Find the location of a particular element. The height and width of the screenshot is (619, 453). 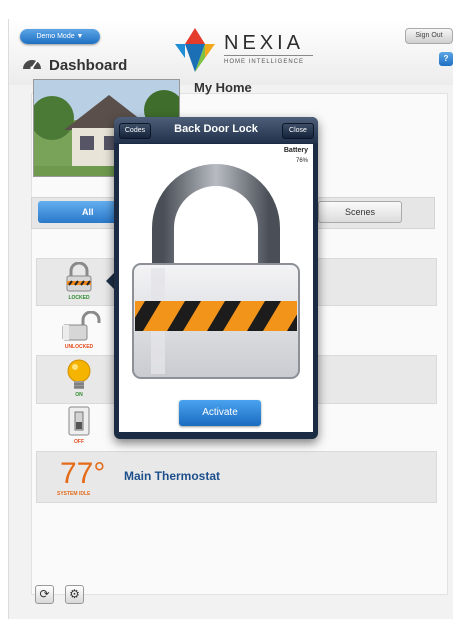

logo-divider is located at coordinates (268, 55).